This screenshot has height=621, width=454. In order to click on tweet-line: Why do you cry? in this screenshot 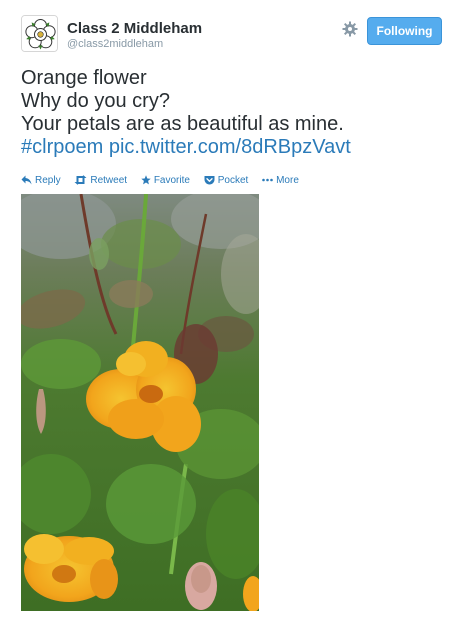, I will do `click(95, 101)`.